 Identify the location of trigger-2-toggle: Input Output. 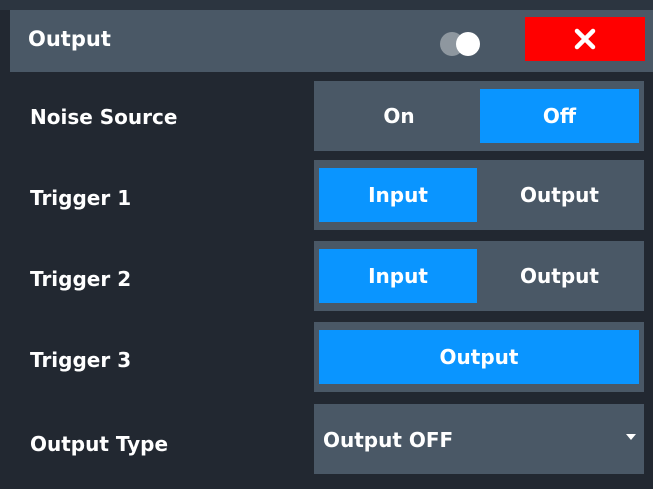
(479, 276).